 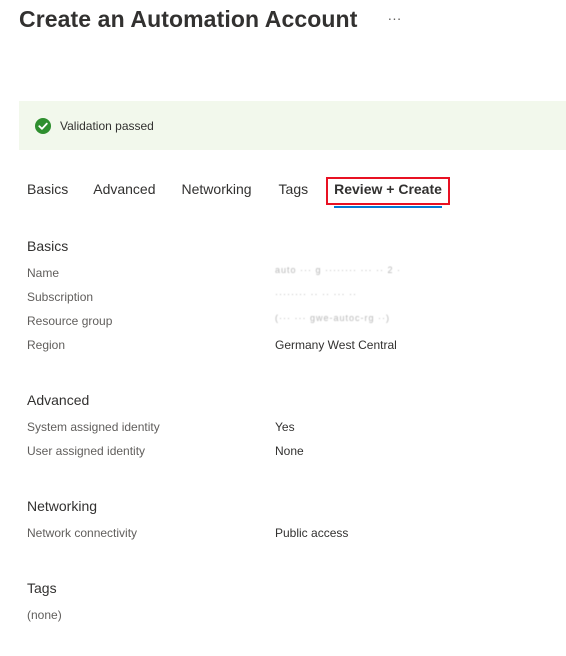 What do you see at coordinates (42, 588) in the screenshot?
I see `tags-section-title: Tags` at bounding box center [42, 588].